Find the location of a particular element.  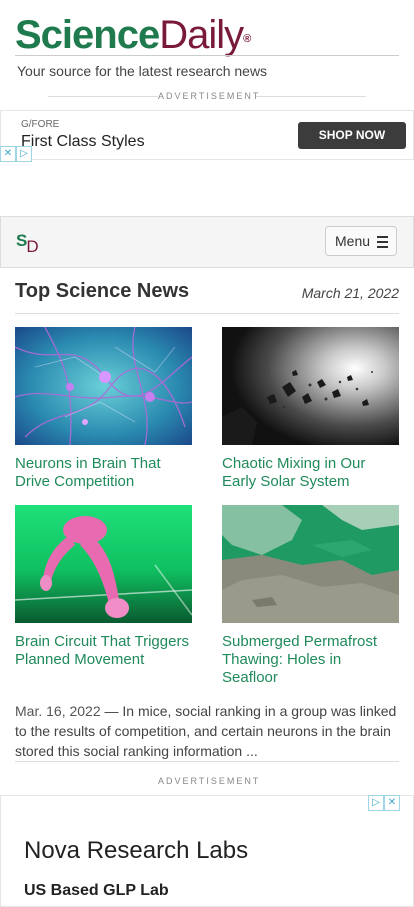

bottom-banner-ad: Nova Research Labs US Based GLP Lab is located at coordinates (207, 851).